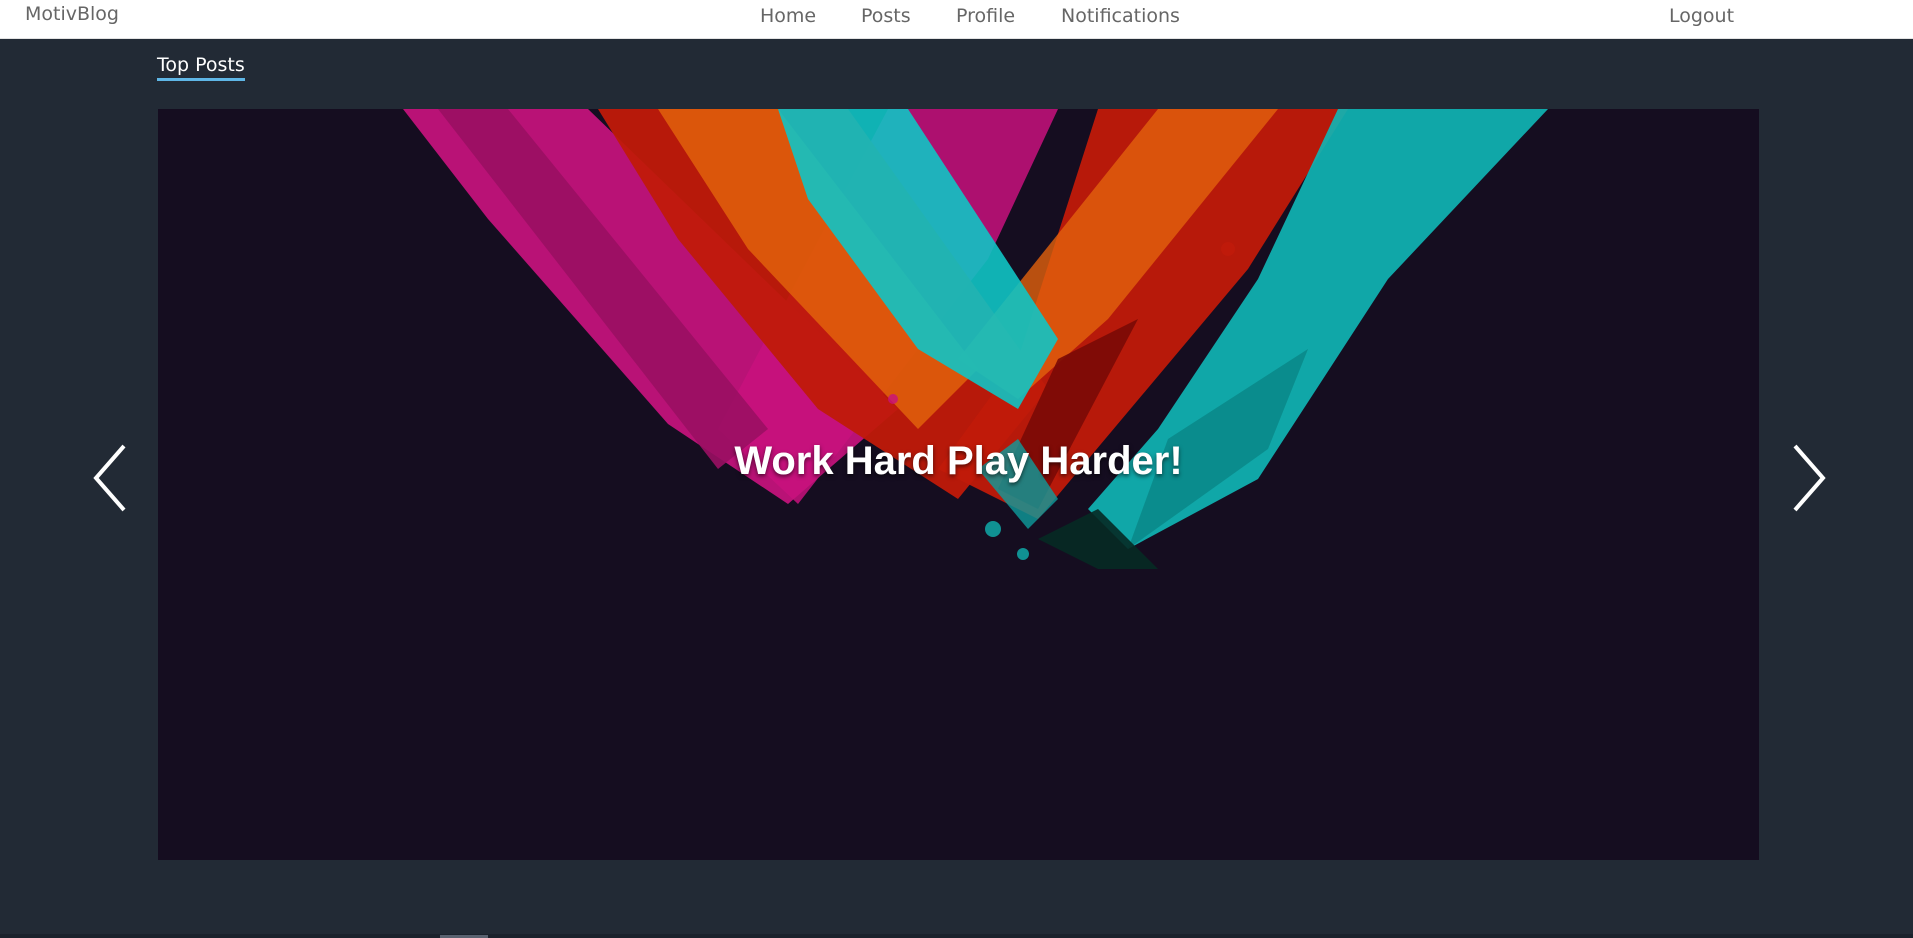 The width and height of the screenshot is (1913, 938). I want to click on chevron-left-icon, so click(109, 478).